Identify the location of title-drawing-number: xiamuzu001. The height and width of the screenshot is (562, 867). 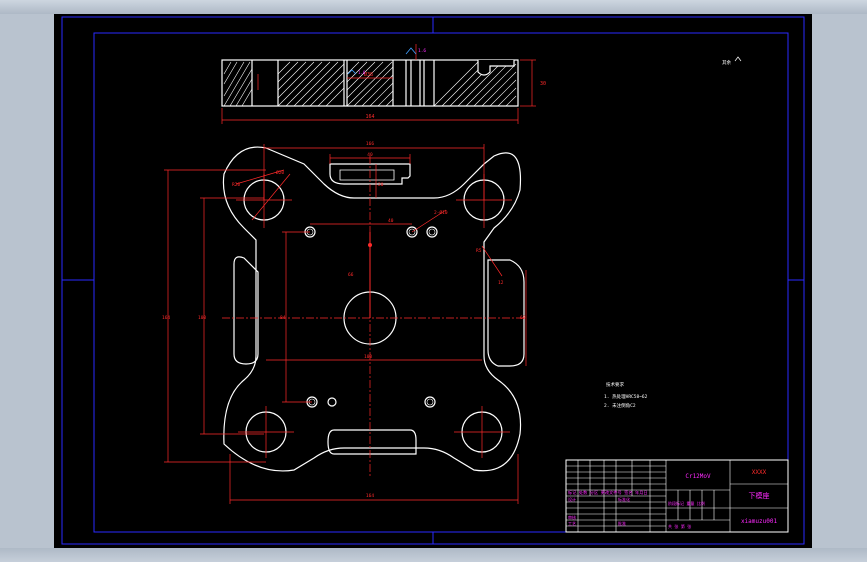
(759, 521).